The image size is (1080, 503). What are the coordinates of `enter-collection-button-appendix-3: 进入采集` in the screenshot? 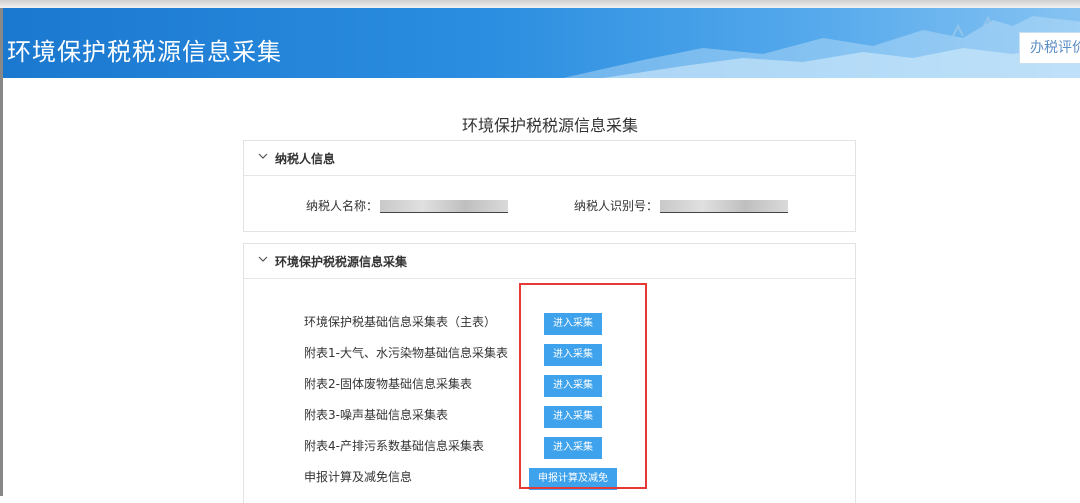 It's located at (573, 417).